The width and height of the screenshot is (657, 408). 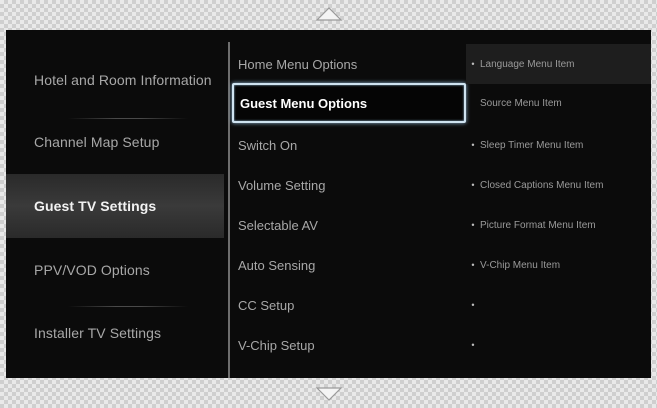 I want to click on setting-home-menu-options: Home Menu Options, so click(x=348, y=64).